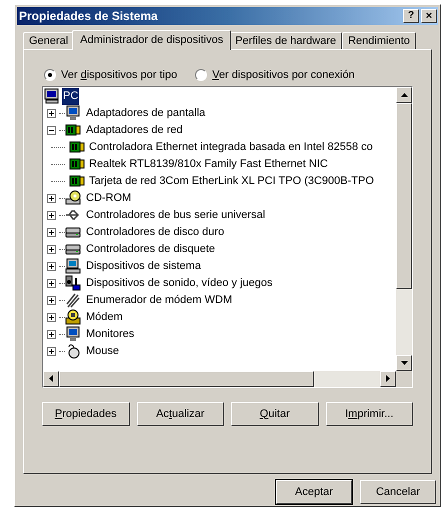  I want to click on scroll-right-button, so click(388, 378).